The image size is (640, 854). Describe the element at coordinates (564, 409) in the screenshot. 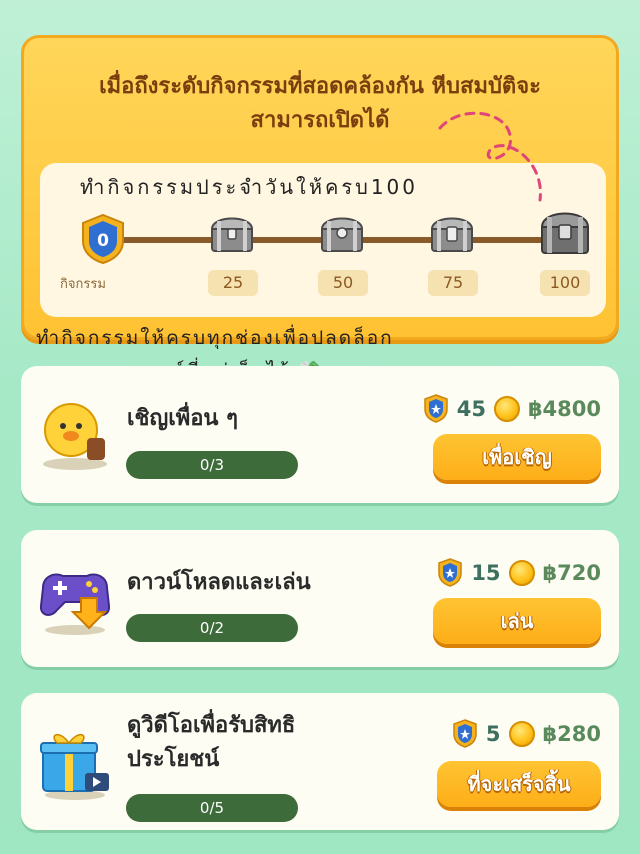

I see `task-coin-amount: ฿4800` at that location.